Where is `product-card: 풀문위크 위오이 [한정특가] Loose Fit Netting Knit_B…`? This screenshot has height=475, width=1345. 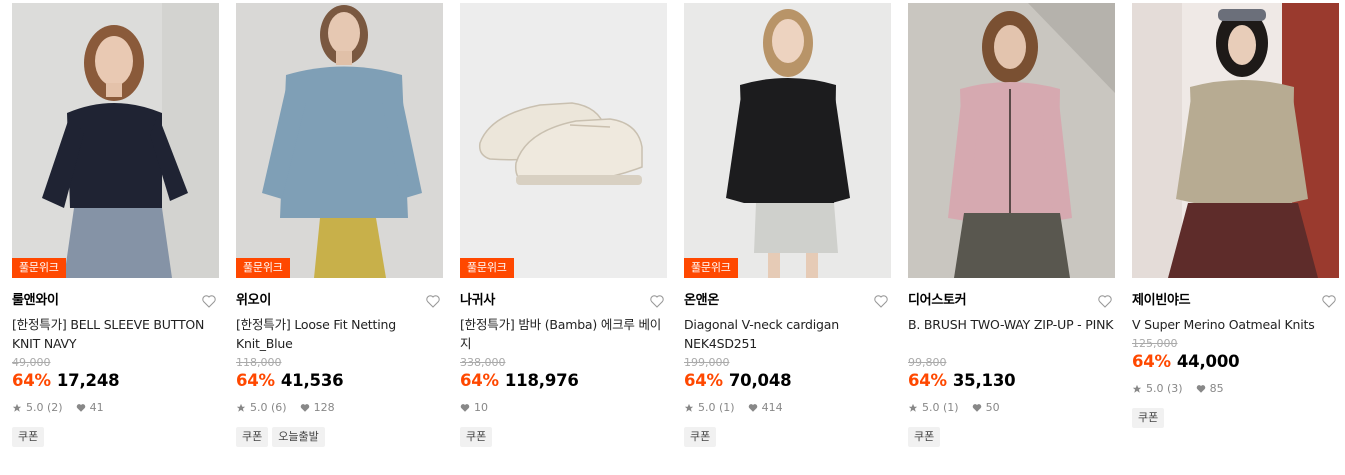 product-card: 풀문위크 위오이 [한정특가] Loose Fit Netting Knit_B… is located at coordinates (339, 225).